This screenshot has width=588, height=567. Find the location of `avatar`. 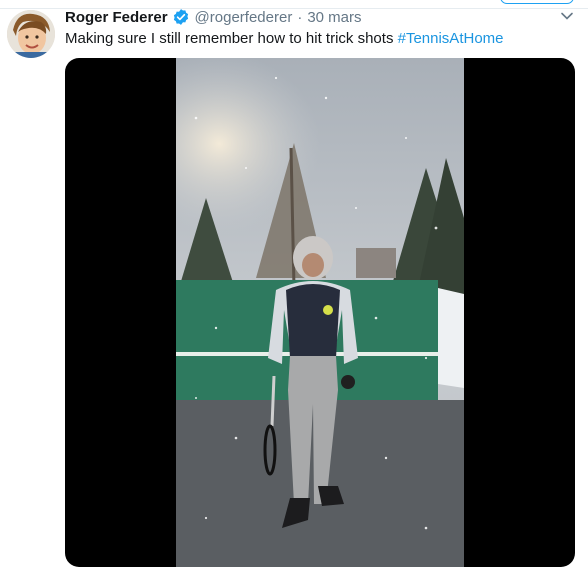

avatar is located at coordinates (31, 34).